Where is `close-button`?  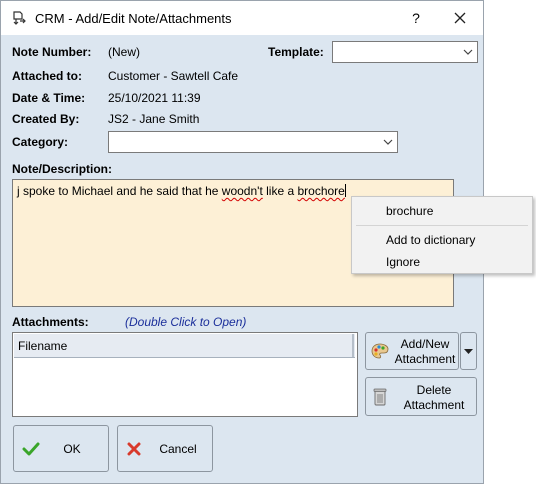 close-button is located at coordinates (460, 18).